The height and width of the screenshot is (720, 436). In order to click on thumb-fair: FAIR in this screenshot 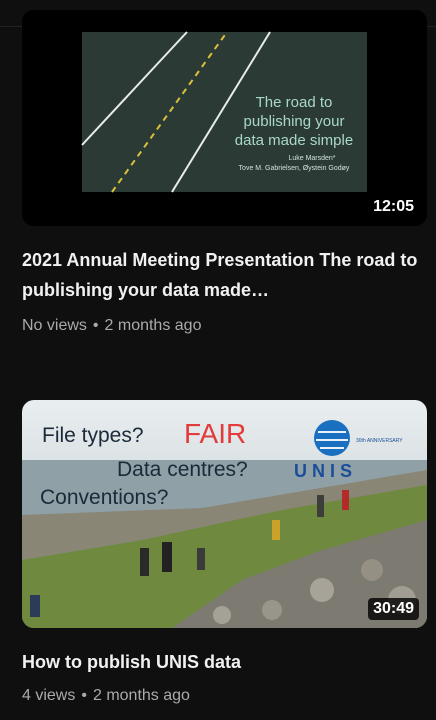, I will do `click(215, 433)`.